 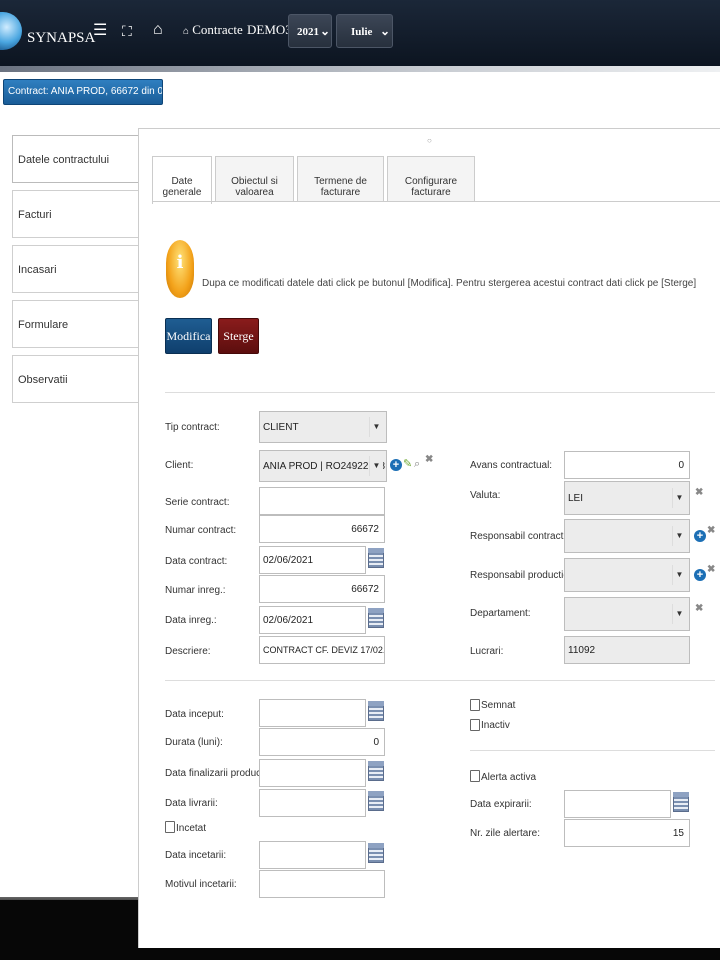 I want to click on numar-inreg-label: Numar inreg.:, so click(x=195, y=590).